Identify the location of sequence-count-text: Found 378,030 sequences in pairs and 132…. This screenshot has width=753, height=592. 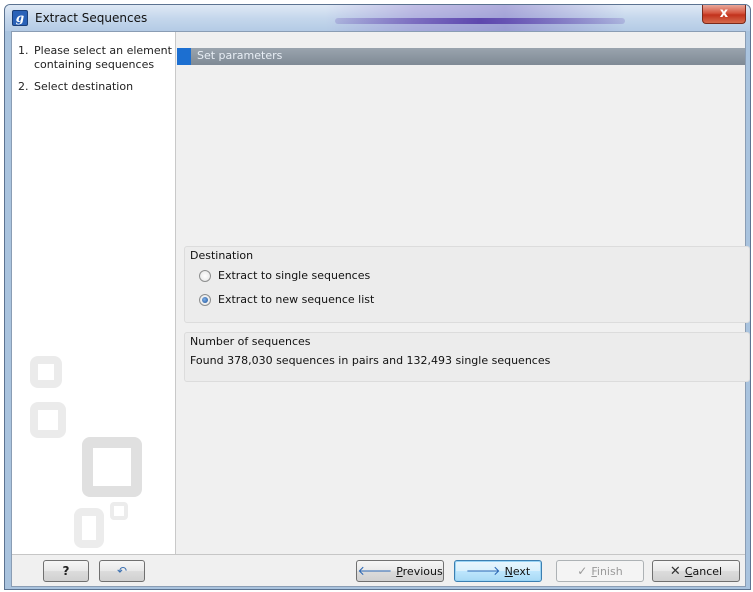
(370, 360).